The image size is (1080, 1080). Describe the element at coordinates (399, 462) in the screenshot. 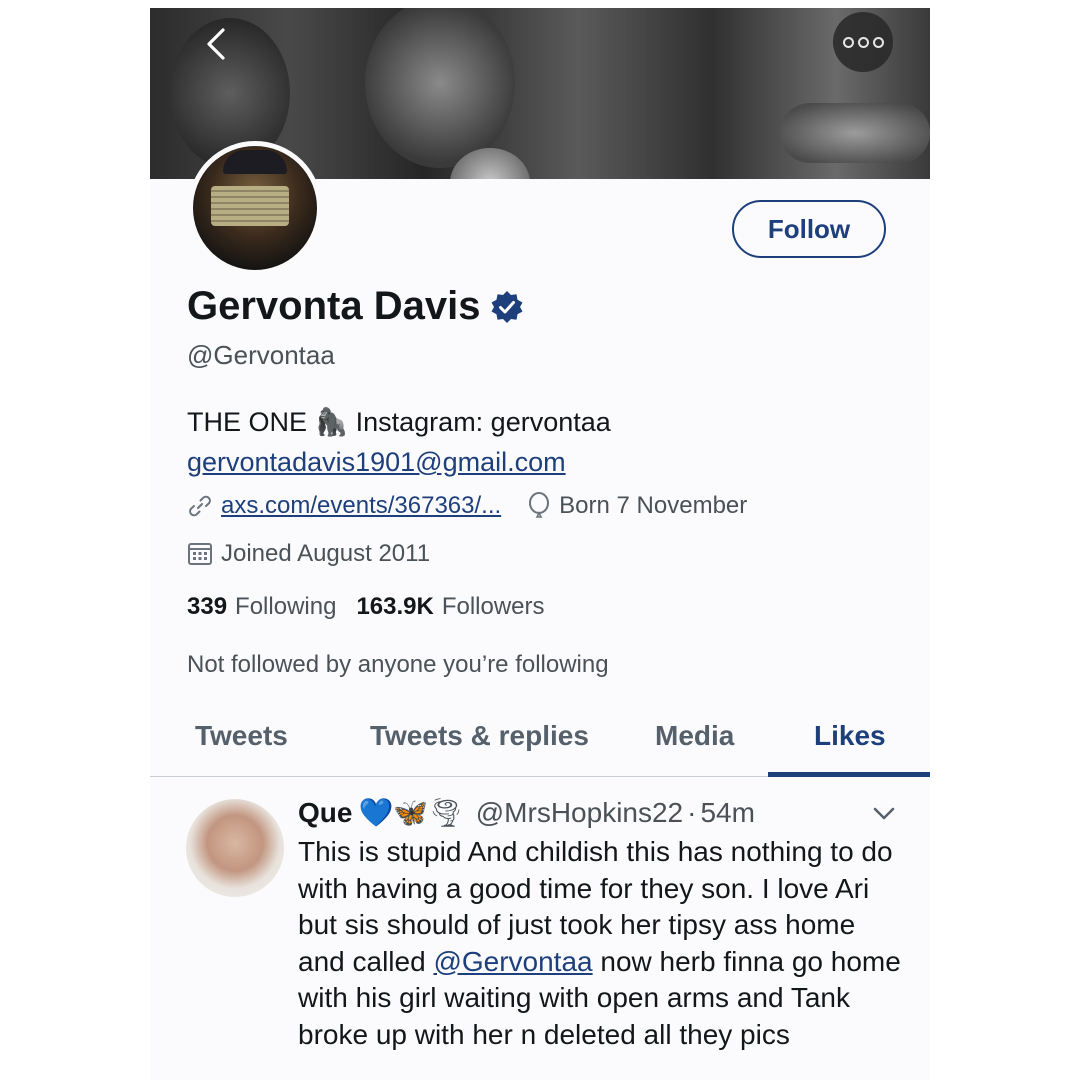

I see `bio-email-link: gervontadavis1901@gmail.com` at that location.